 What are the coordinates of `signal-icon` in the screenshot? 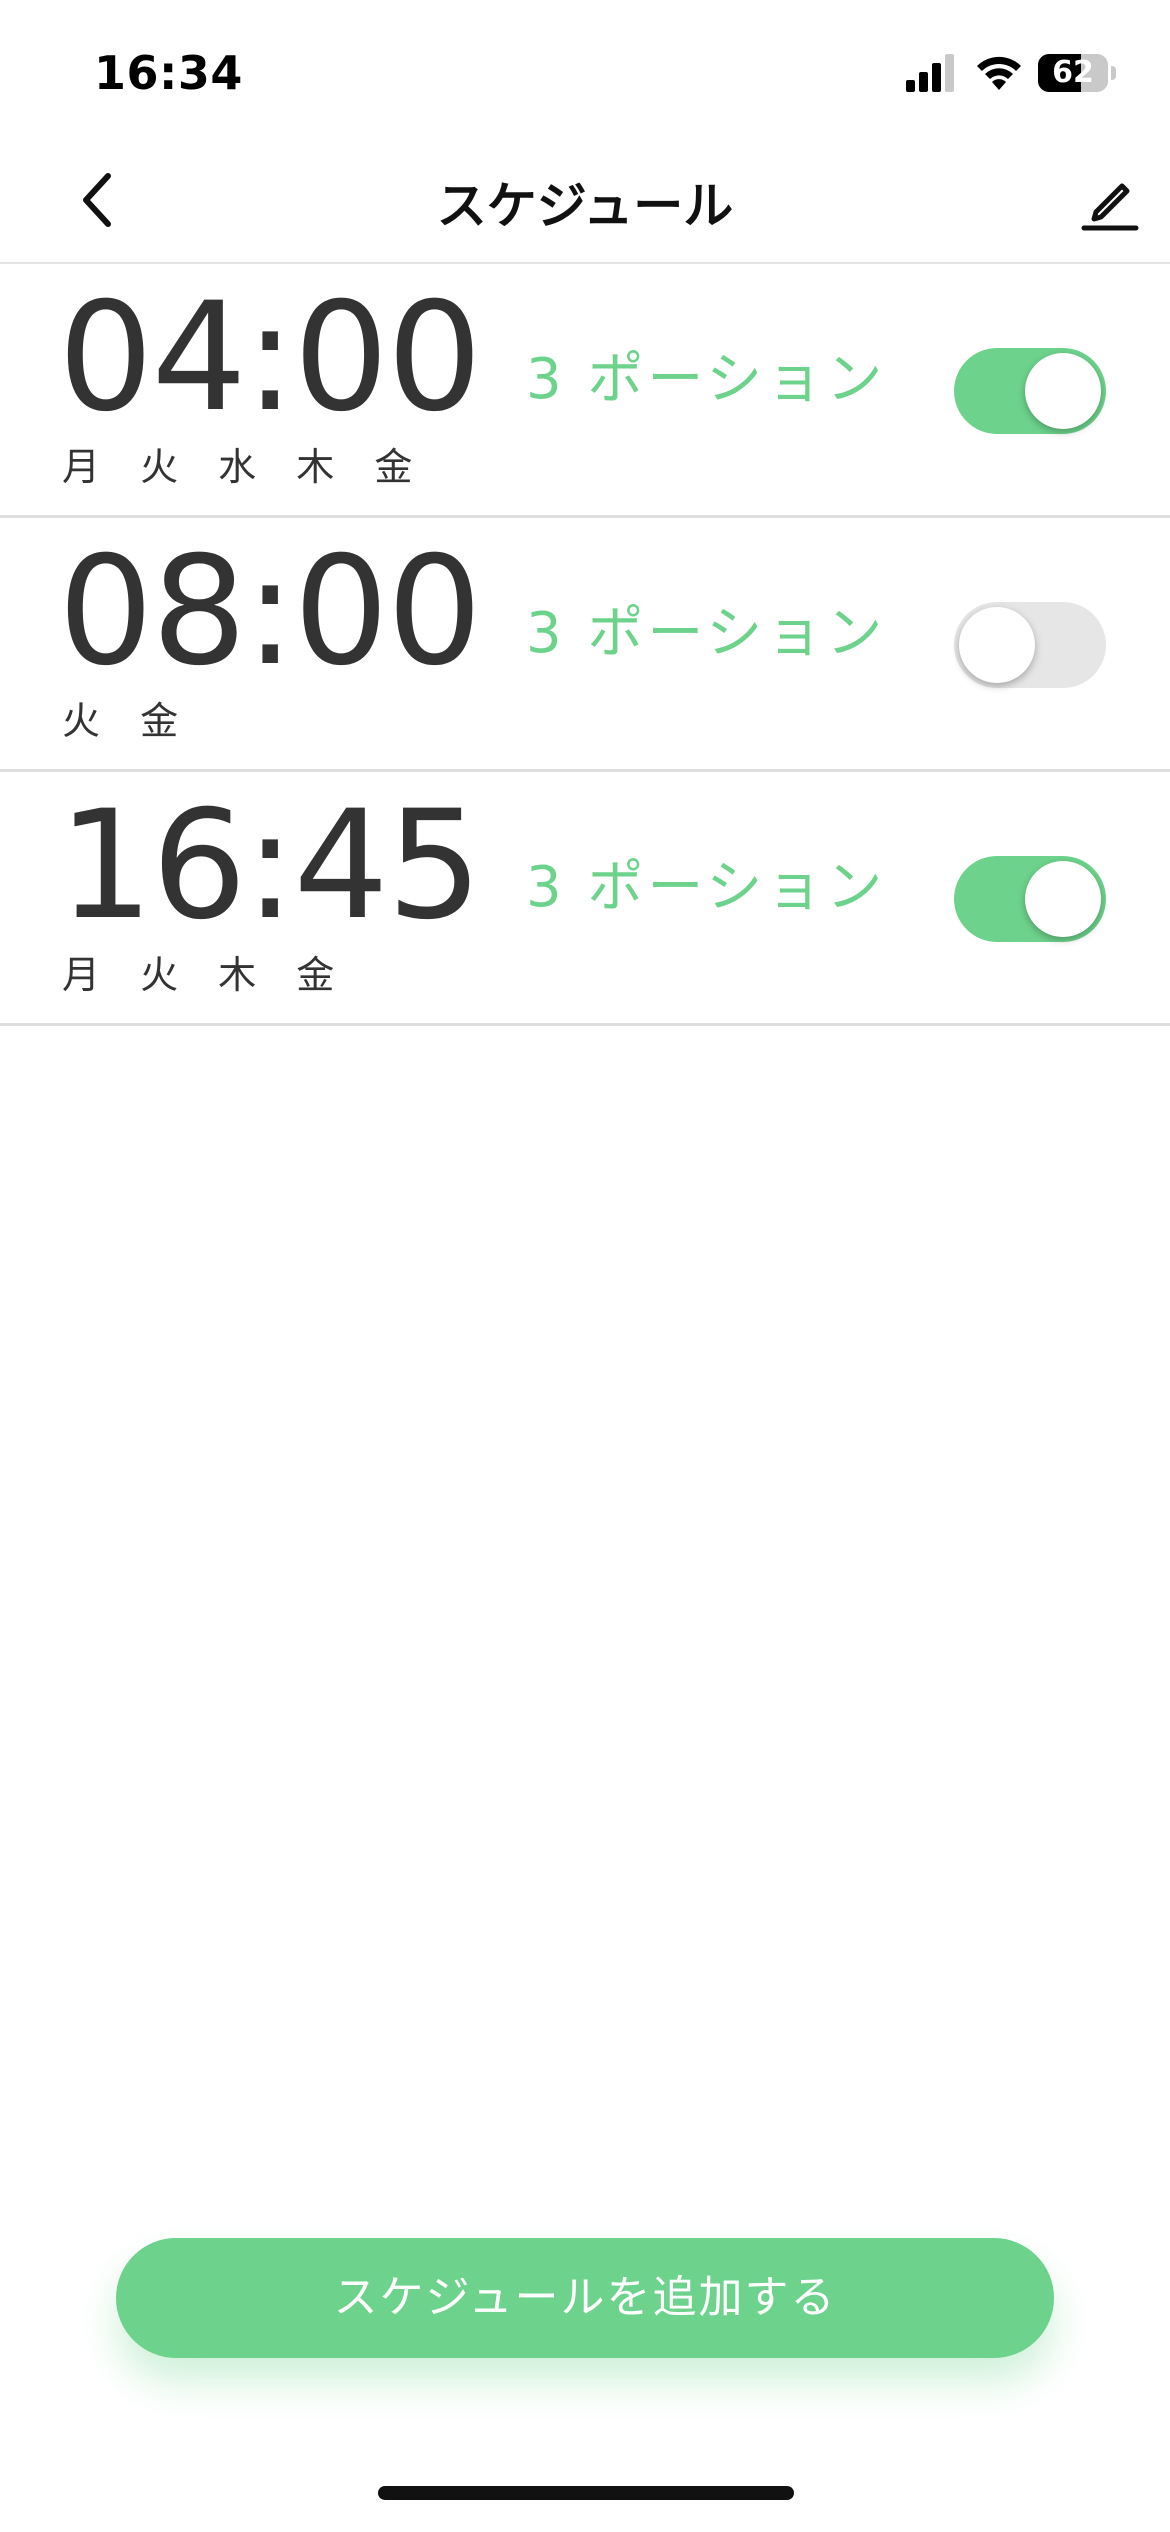 It's located at (930, 73).